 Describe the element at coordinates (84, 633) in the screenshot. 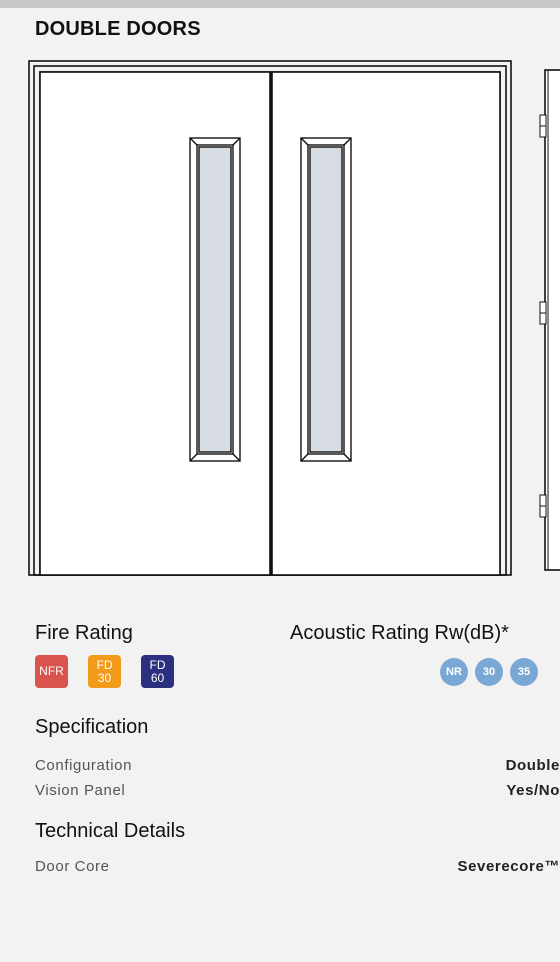

I see `fire-rating-label: Fire Rating` at that location.